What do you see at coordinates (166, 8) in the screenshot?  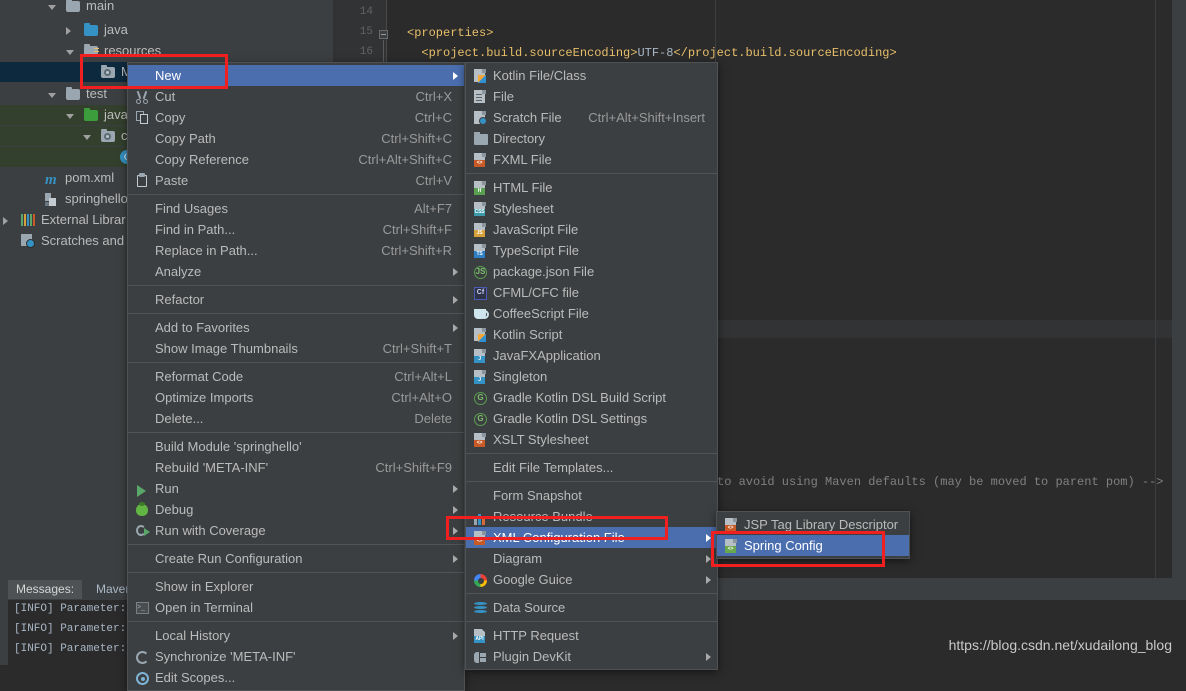 I see `tree-item: main` at bounding box center [166, 8].